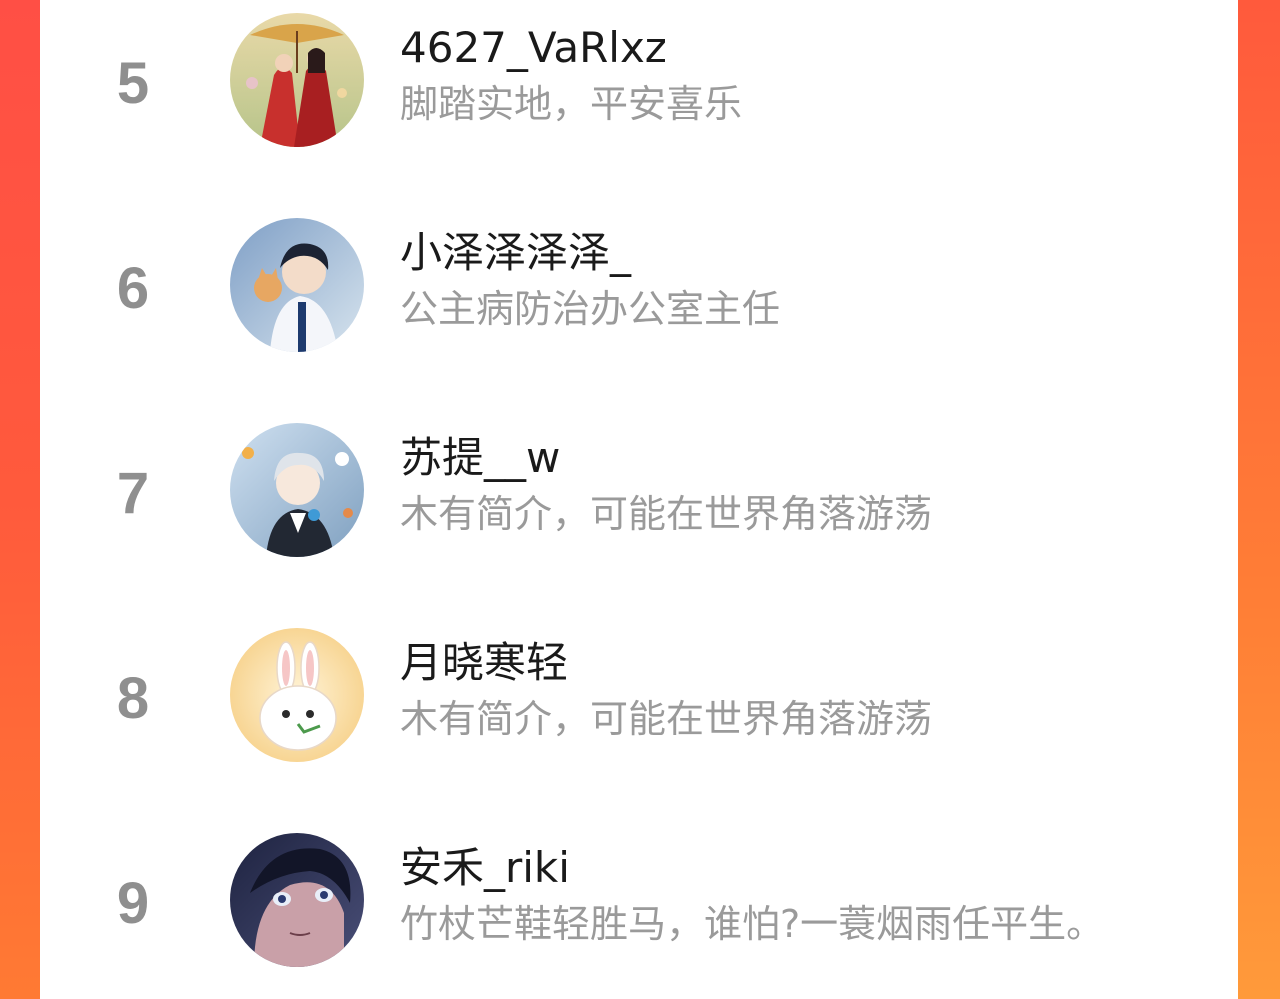  I want to click on rank-number: 8, so click(133, 698).